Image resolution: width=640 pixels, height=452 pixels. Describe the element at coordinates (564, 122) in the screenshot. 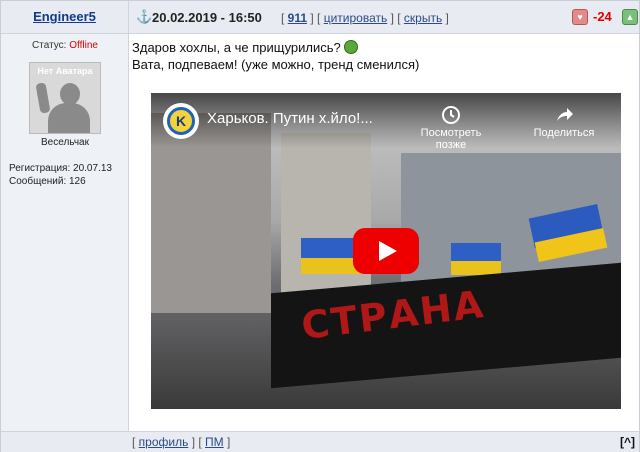

I see `share-button: Поделиться` at that location.